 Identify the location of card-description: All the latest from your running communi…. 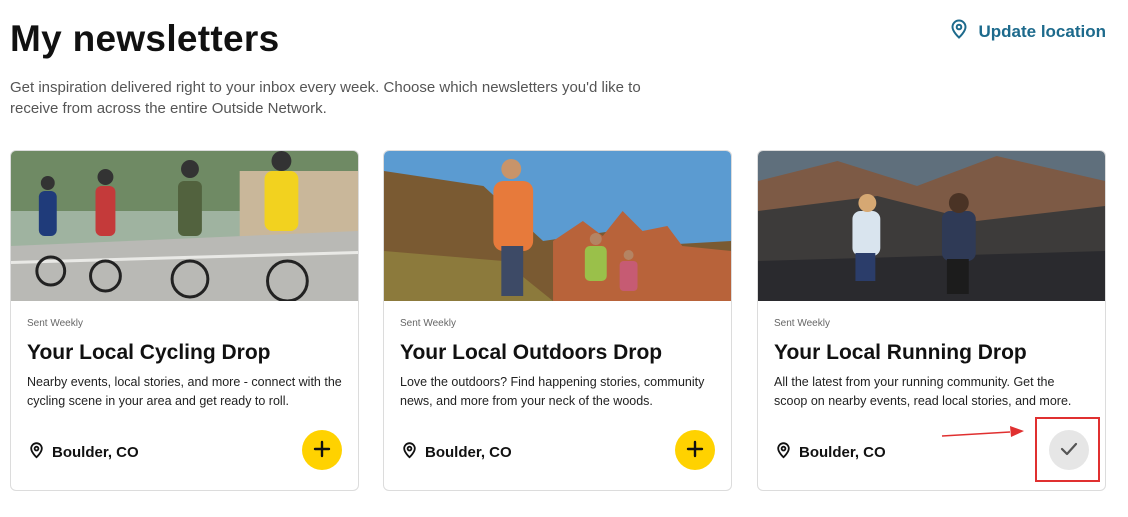
(923, 391).